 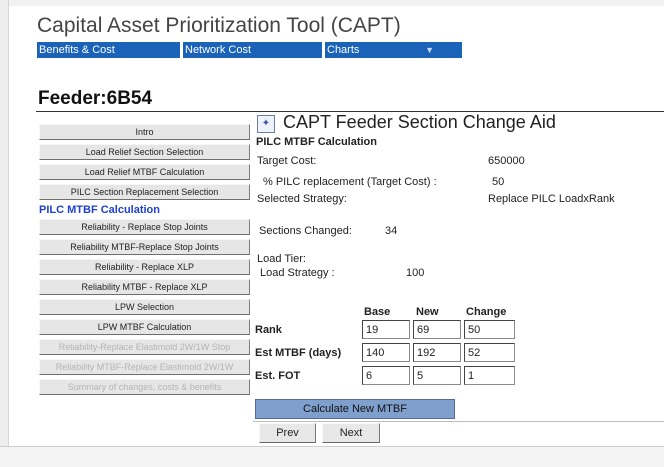 What do you see at coordinates (437, 329) in the screenshot?
I see `rank-new-field` at bounding box center [437, 329].